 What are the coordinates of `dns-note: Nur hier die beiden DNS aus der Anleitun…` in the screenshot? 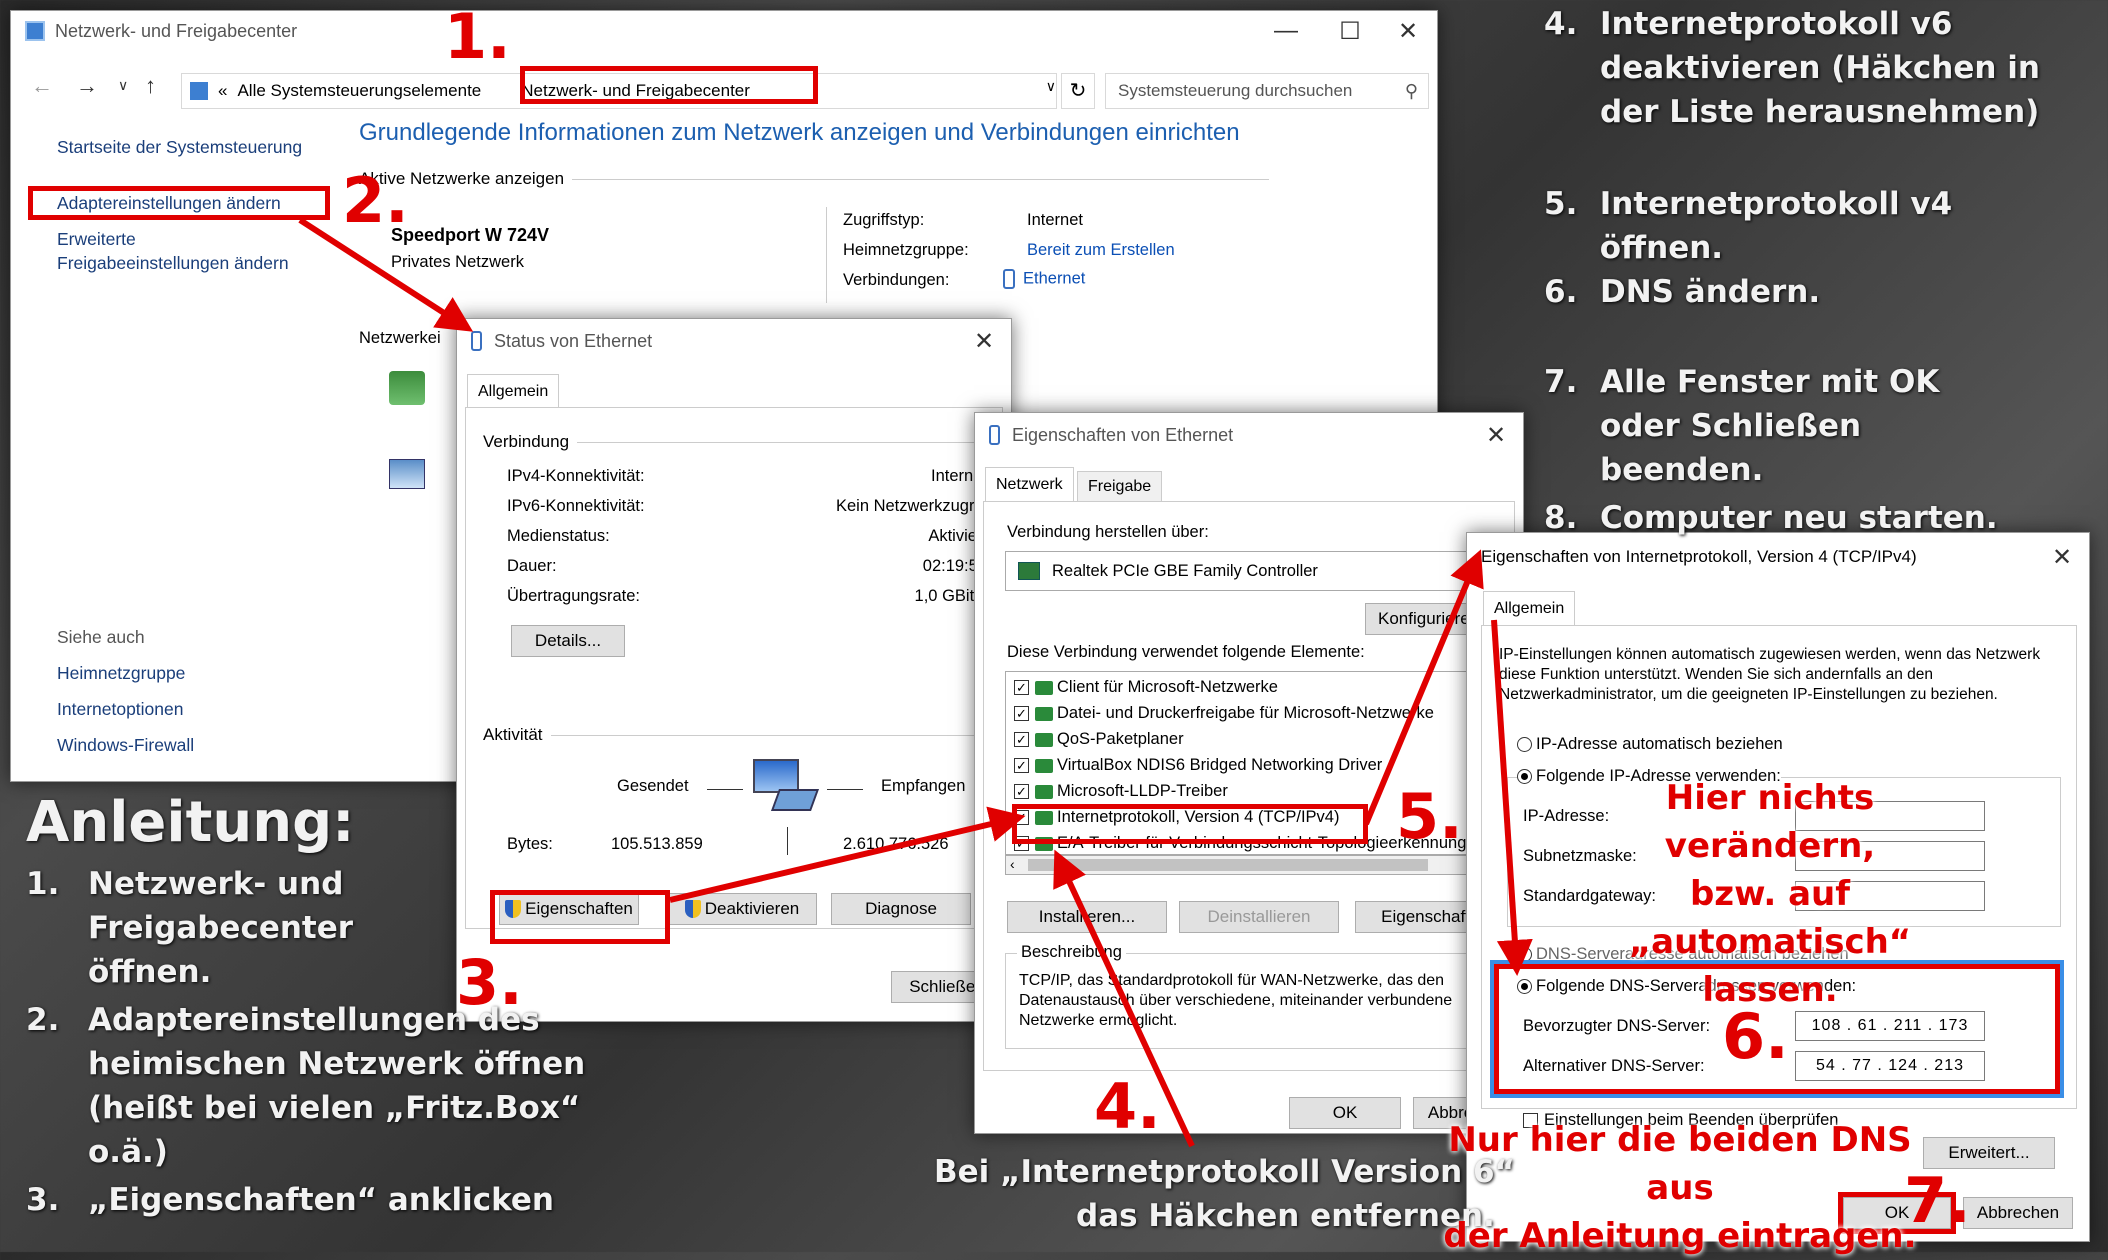 It's located at (1680, 1188).